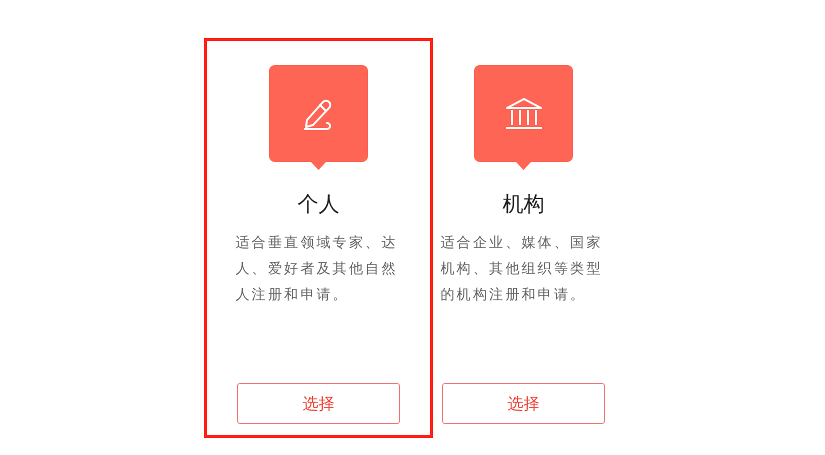  I want to click on card-description: 适合企业、媒体、国家机构、其他组织等类型的机构注册和申请。, so click(522, 269).